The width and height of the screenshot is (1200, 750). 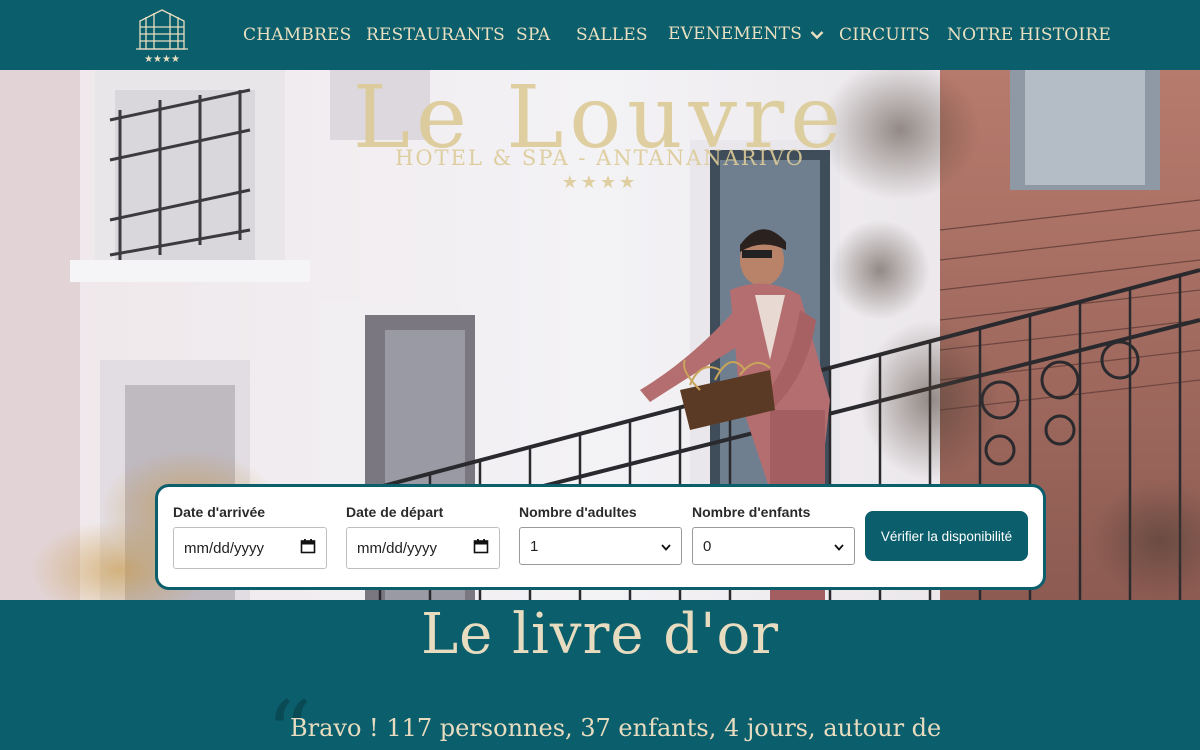 I want to click on nav-item-salles: SALLES, so click(x=612, y=35).